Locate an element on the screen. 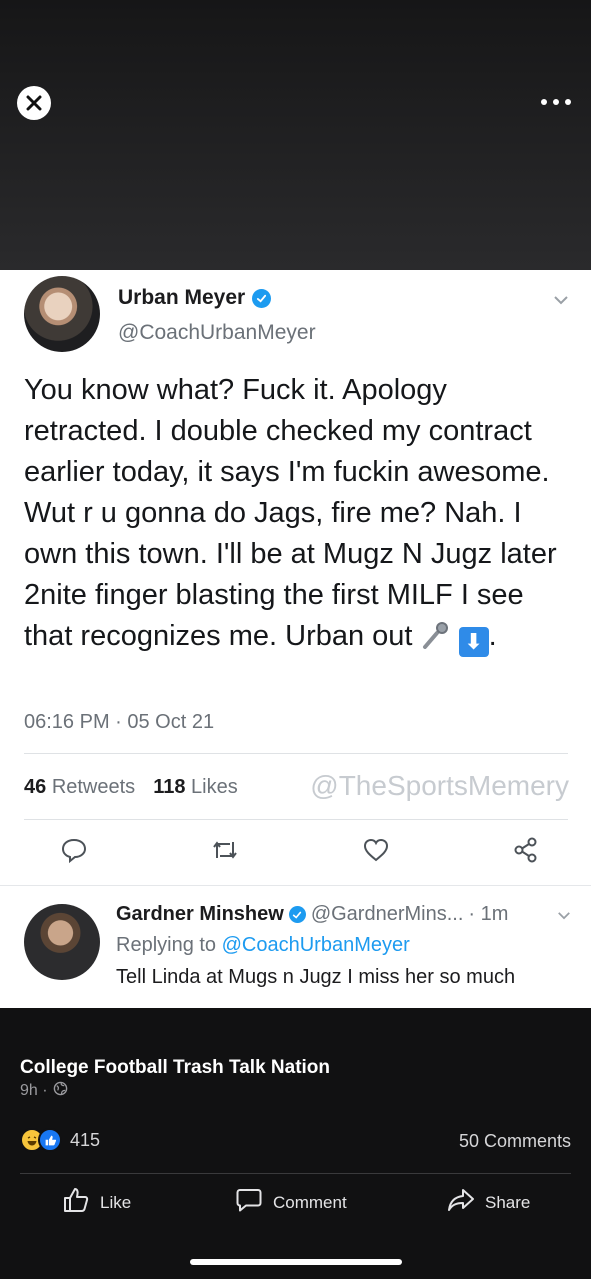 This screenshot has width=591, height=1279. replying-to-line: Replying to @CoachUrbanMeyer is located at coordinates (263, 945).